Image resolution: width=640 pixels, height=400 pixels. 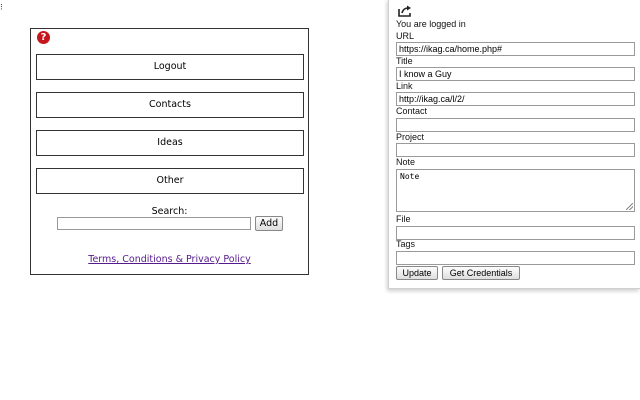 I want to click on login-status: You are logged in, so click(x=431, y=24).